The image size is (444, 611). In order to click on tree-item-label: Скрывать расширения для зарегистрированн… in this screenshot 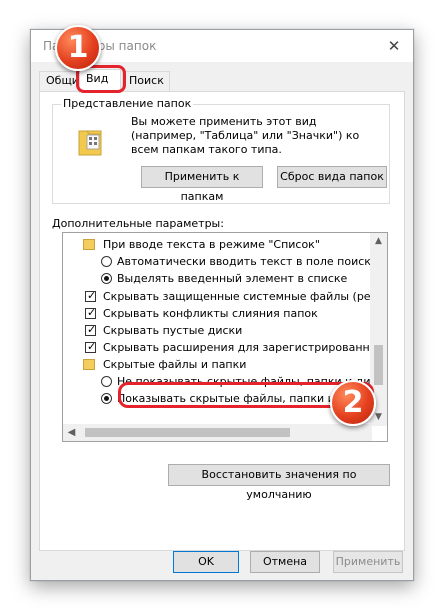, I will do `click(245, 347)`.